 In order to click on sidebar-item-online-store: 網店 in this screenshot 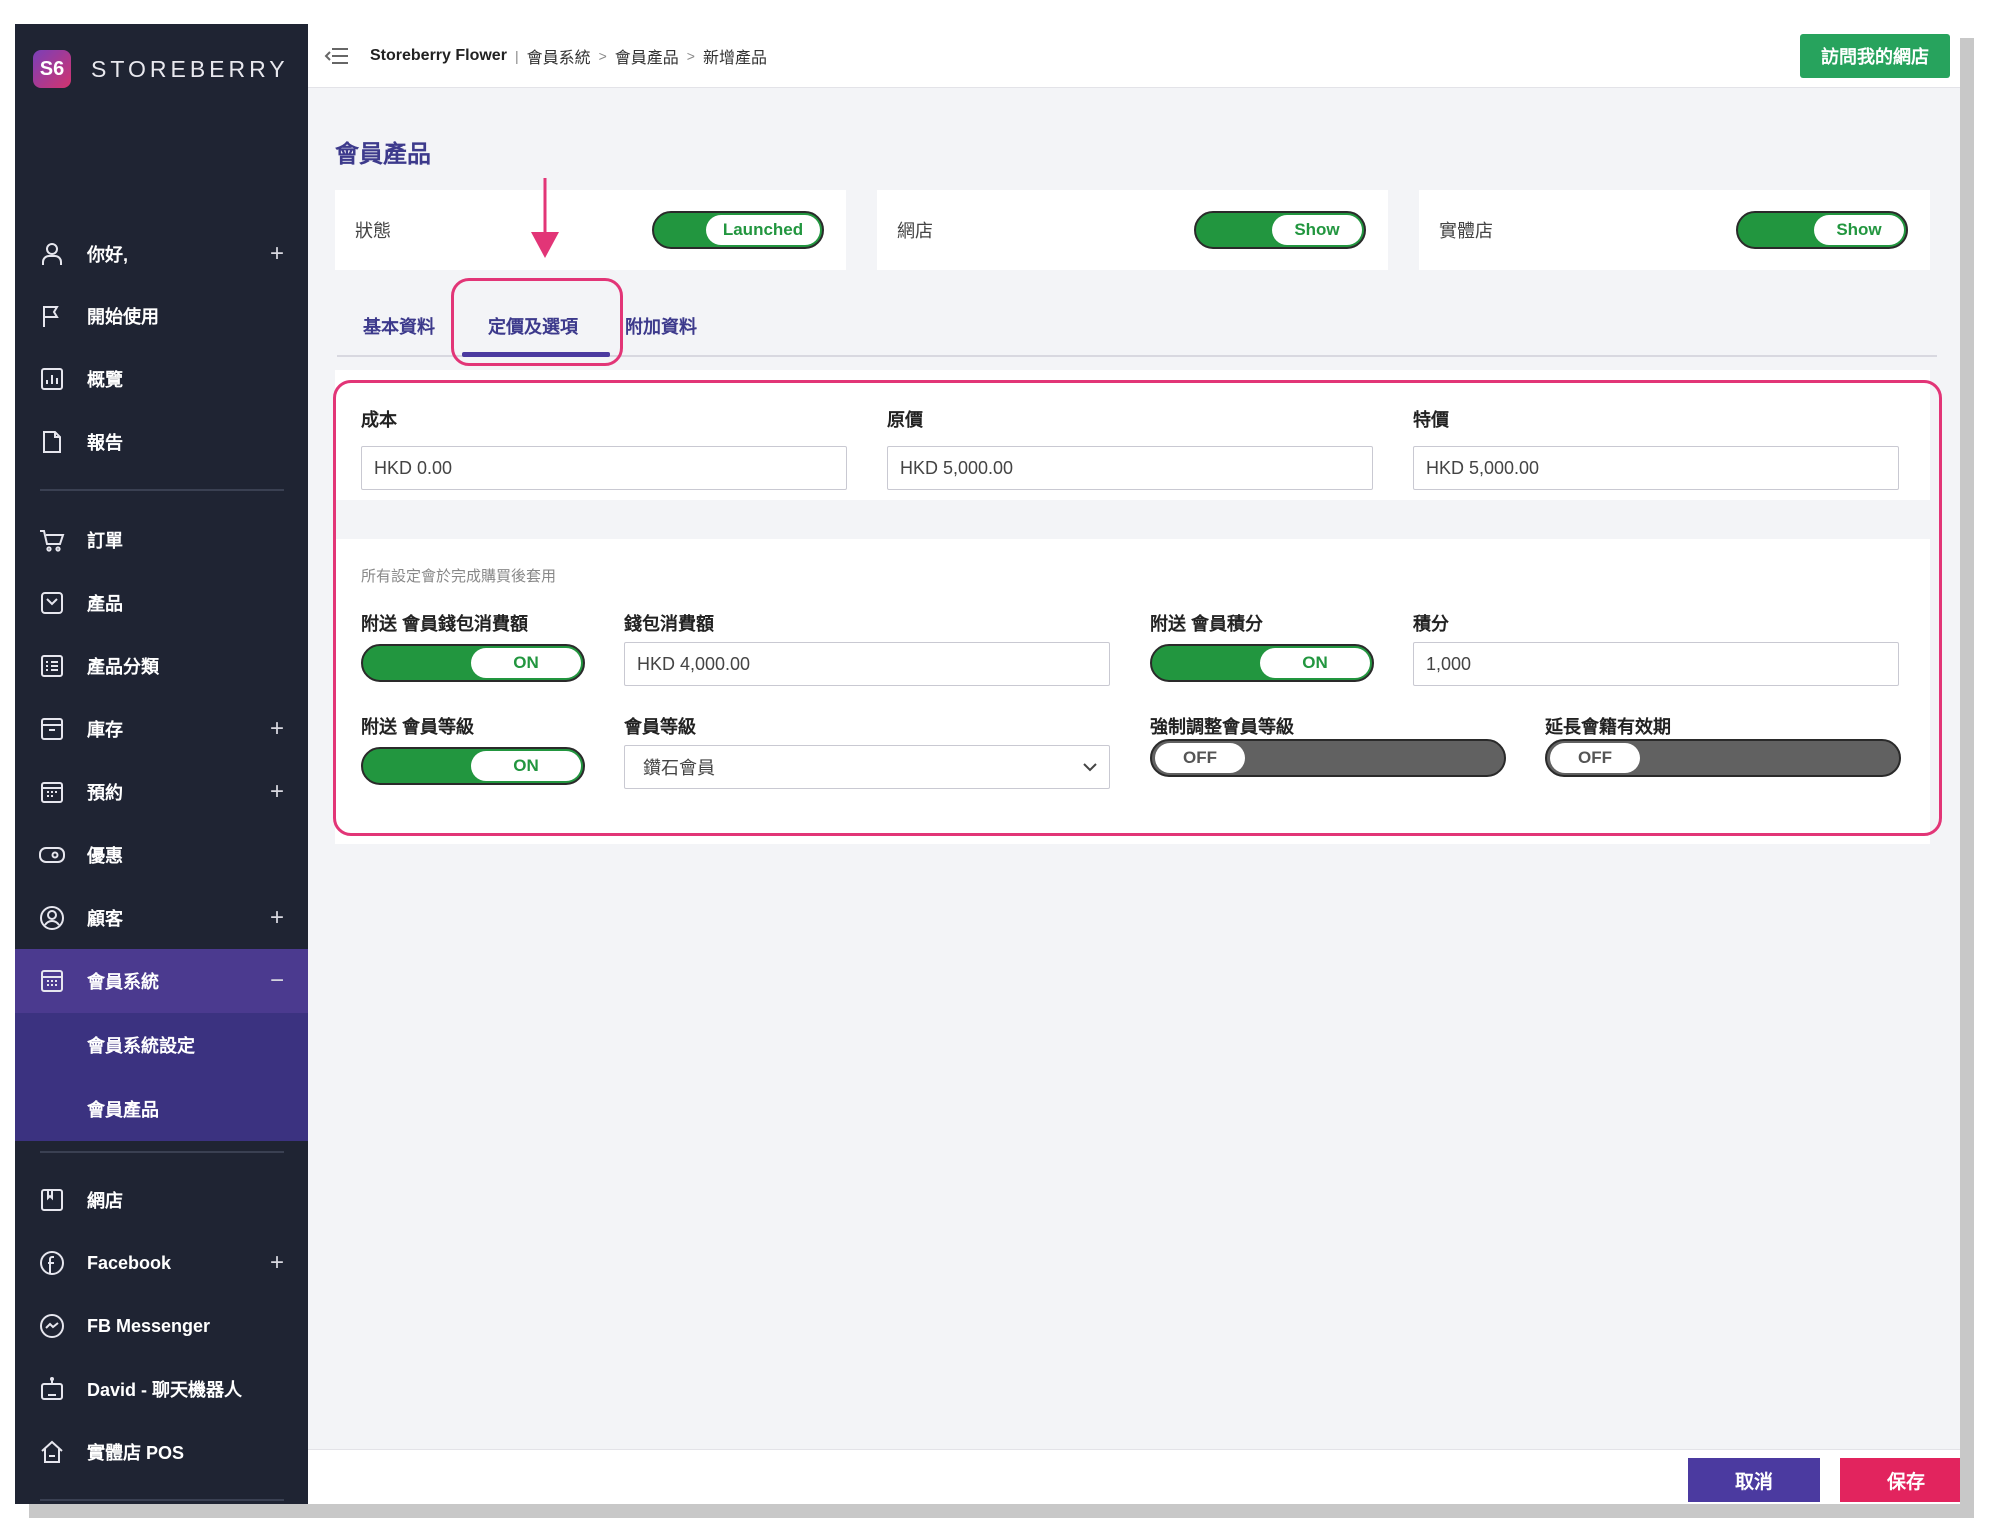, I will do `click(161, 1200)`.